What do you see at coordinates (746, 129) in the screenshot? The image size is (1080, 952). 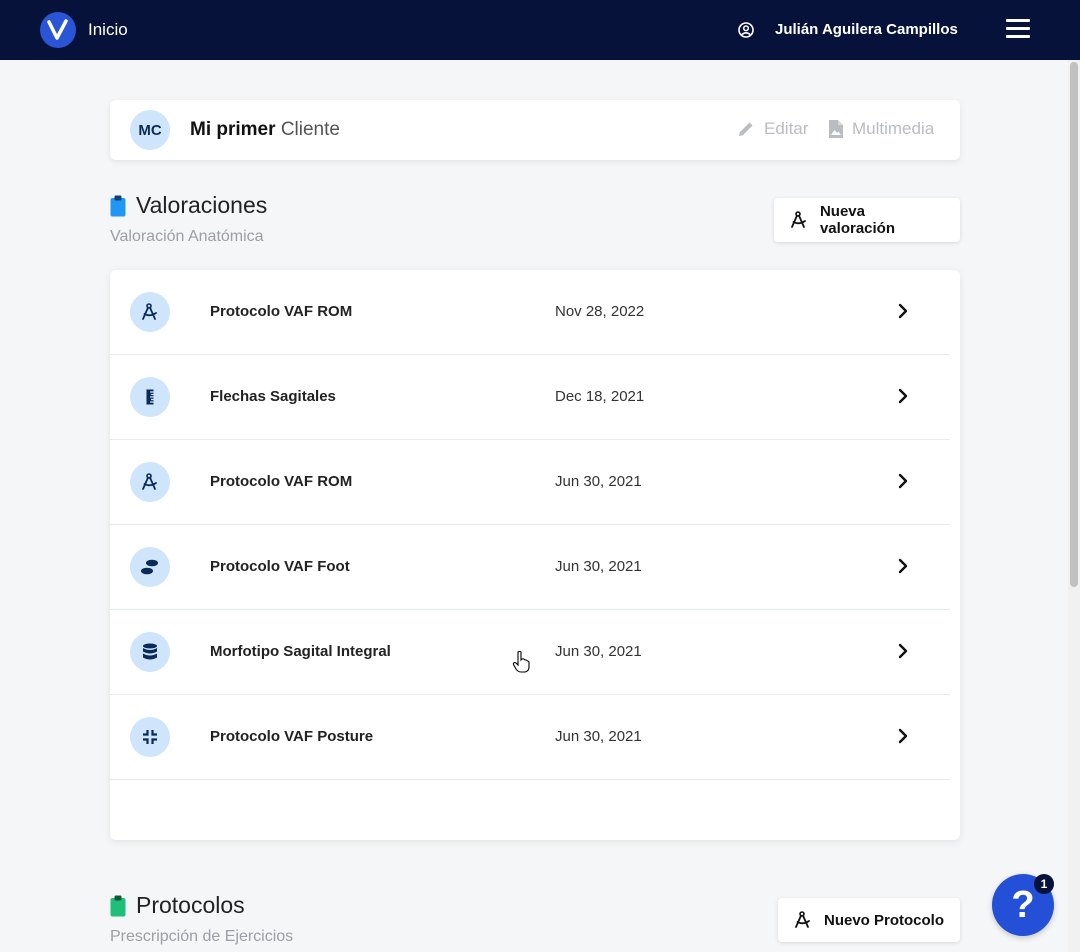 I see `pencil-icon` at bounding box center [746, 129].